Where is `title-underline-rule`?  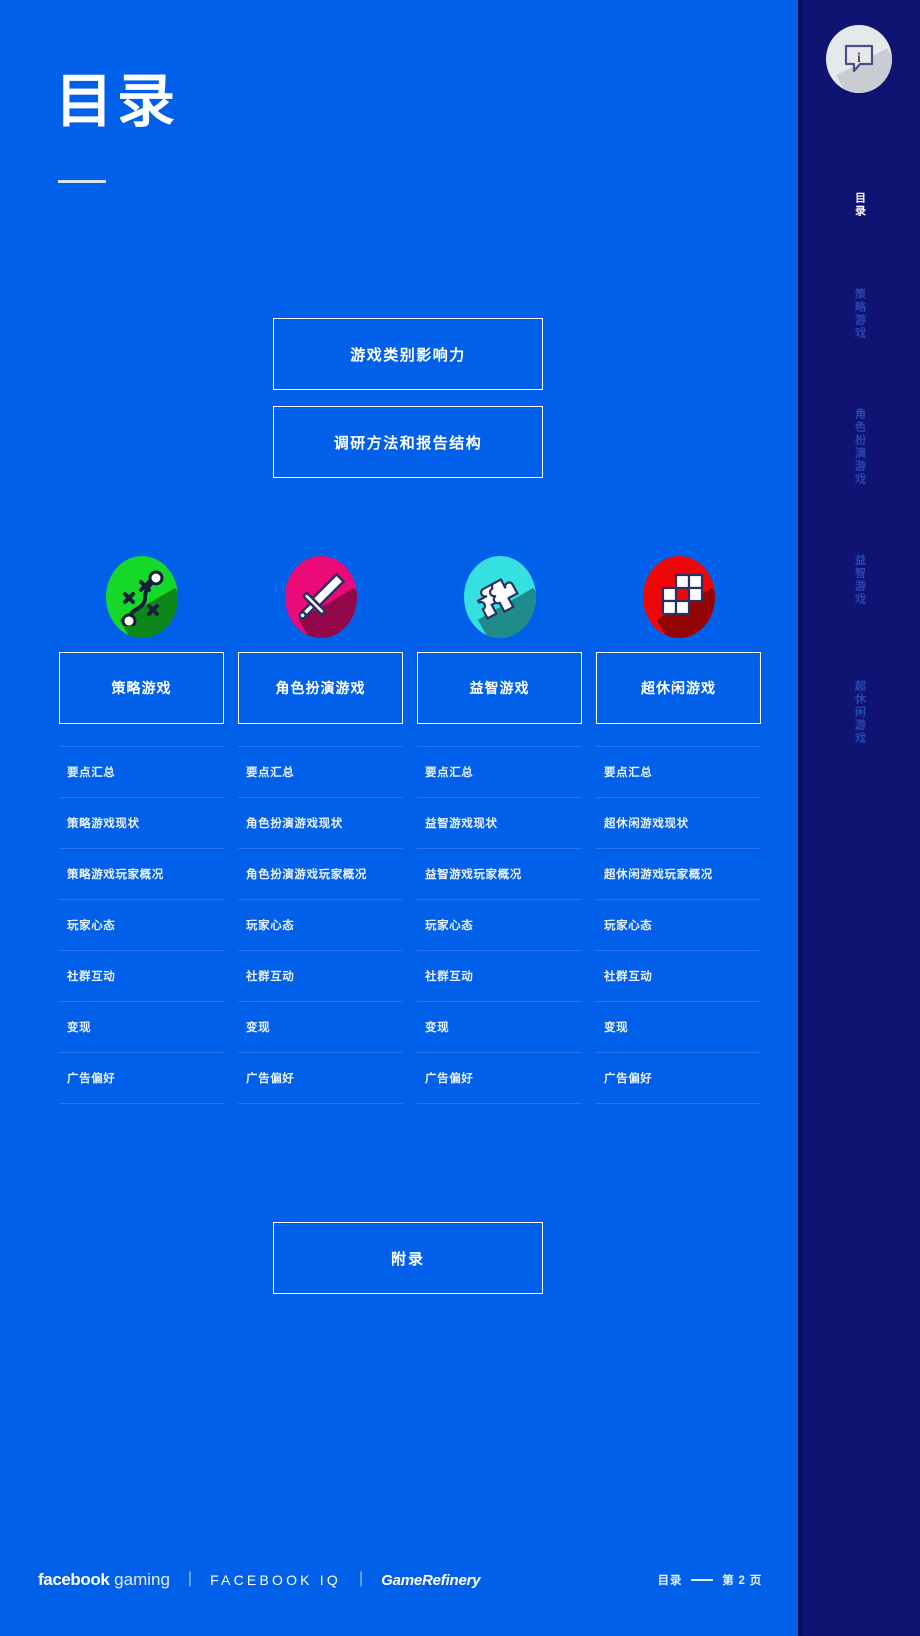
title-underline-rule is located at coordinates (82, 181).